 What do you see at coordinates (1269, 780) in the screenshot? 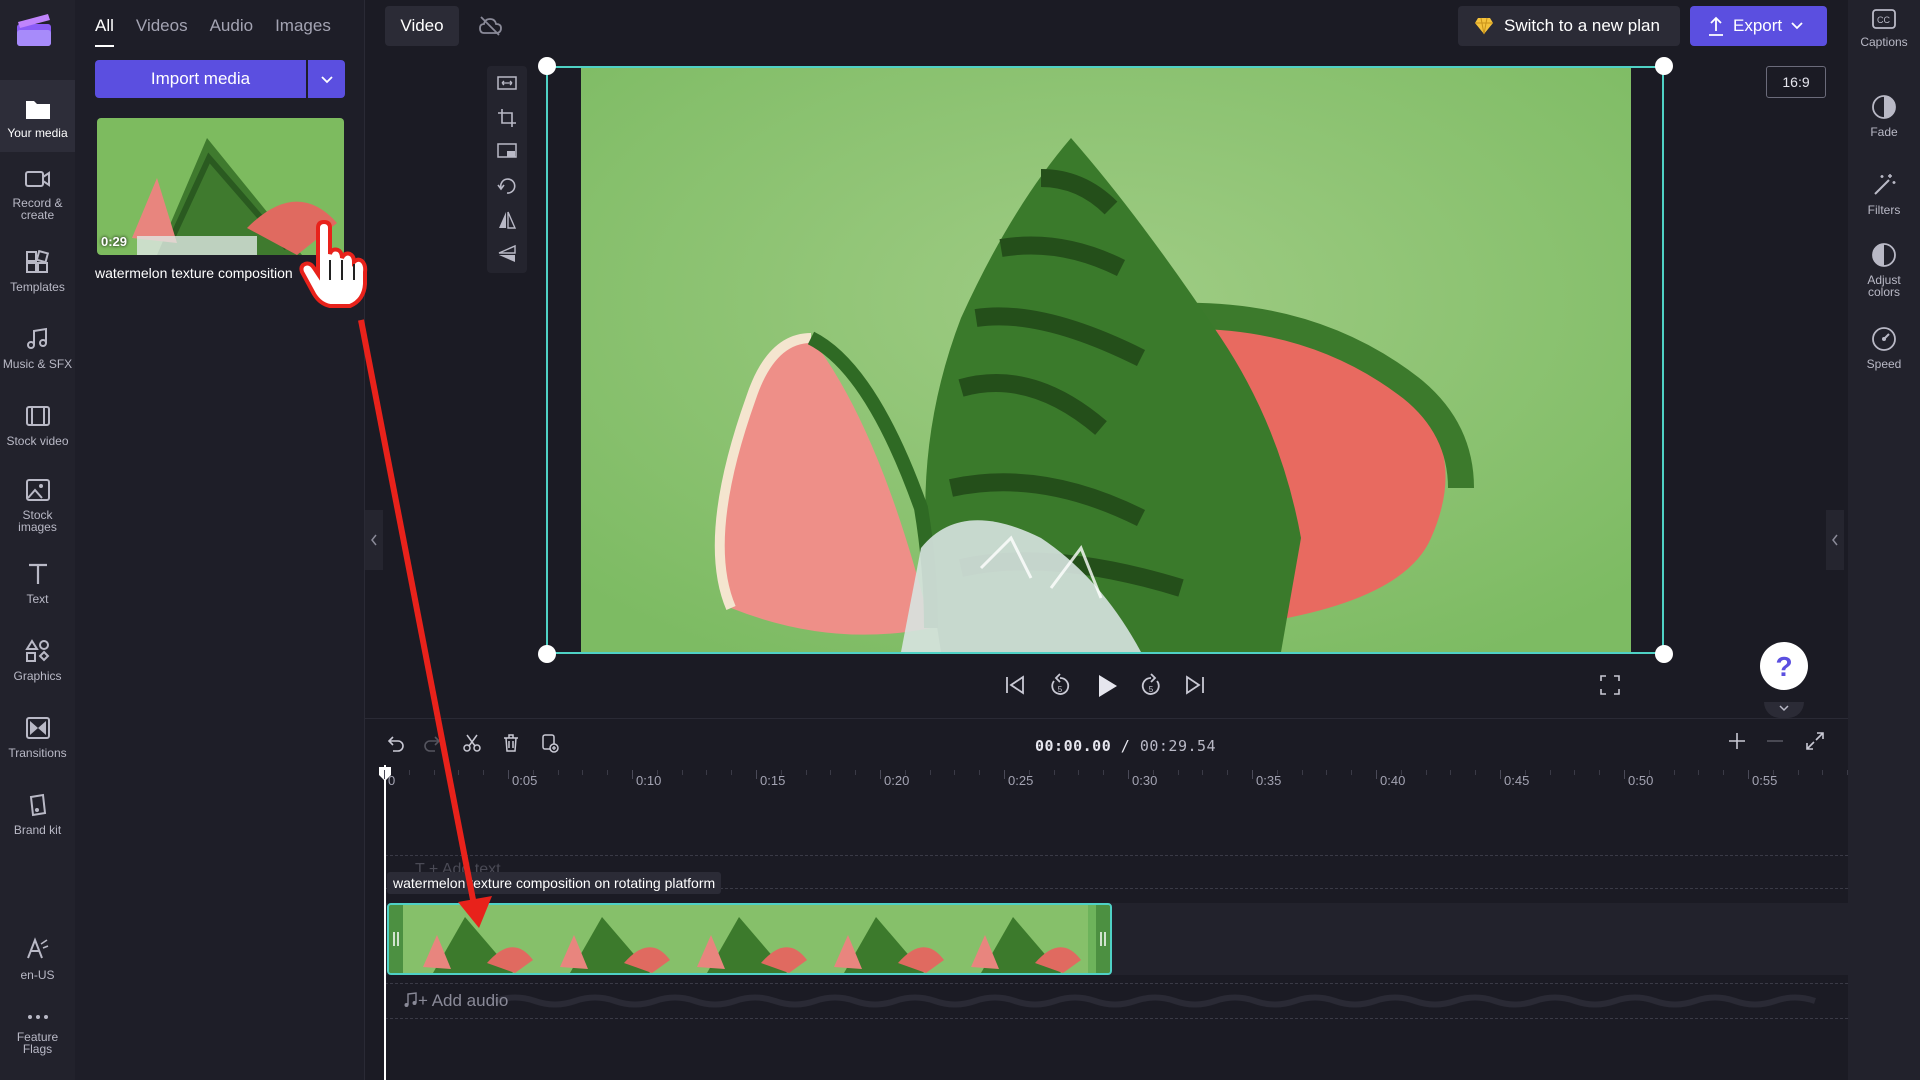
I see `ruler-label: 0:35` at bounding box center [1269, 780].